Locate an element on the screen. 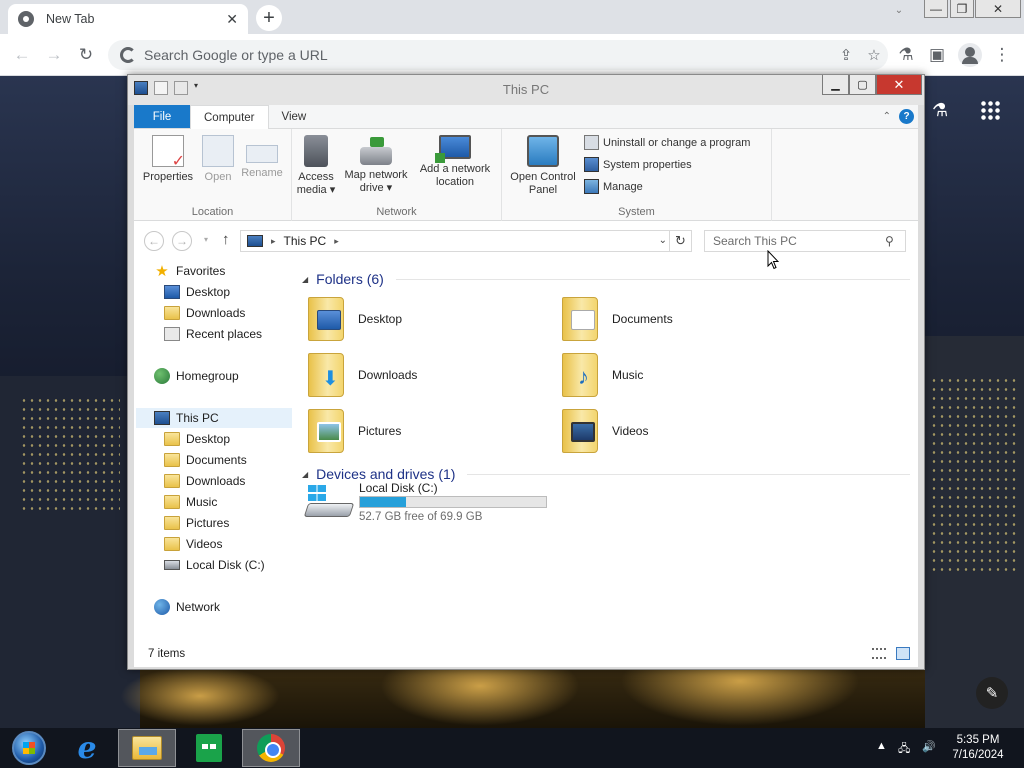  nav-fav-downloads: Downloads is located at coordinates (204, 313).